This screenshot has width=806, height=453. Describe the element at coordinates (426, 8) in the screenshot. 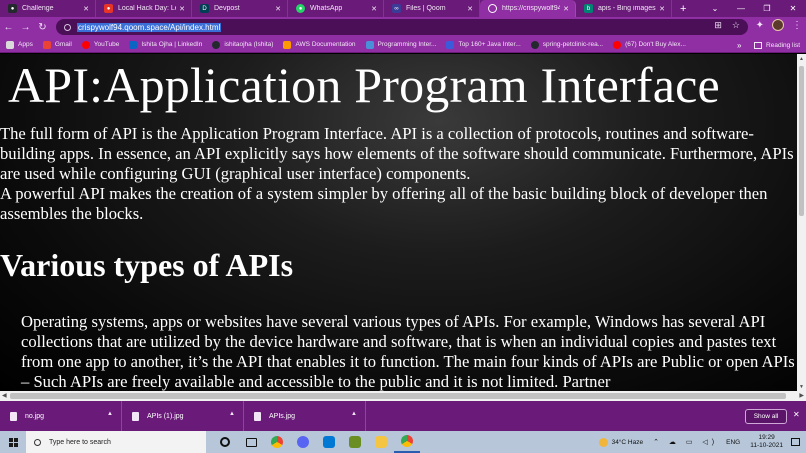

I see `tab-label: Files | Qoom` at that location.